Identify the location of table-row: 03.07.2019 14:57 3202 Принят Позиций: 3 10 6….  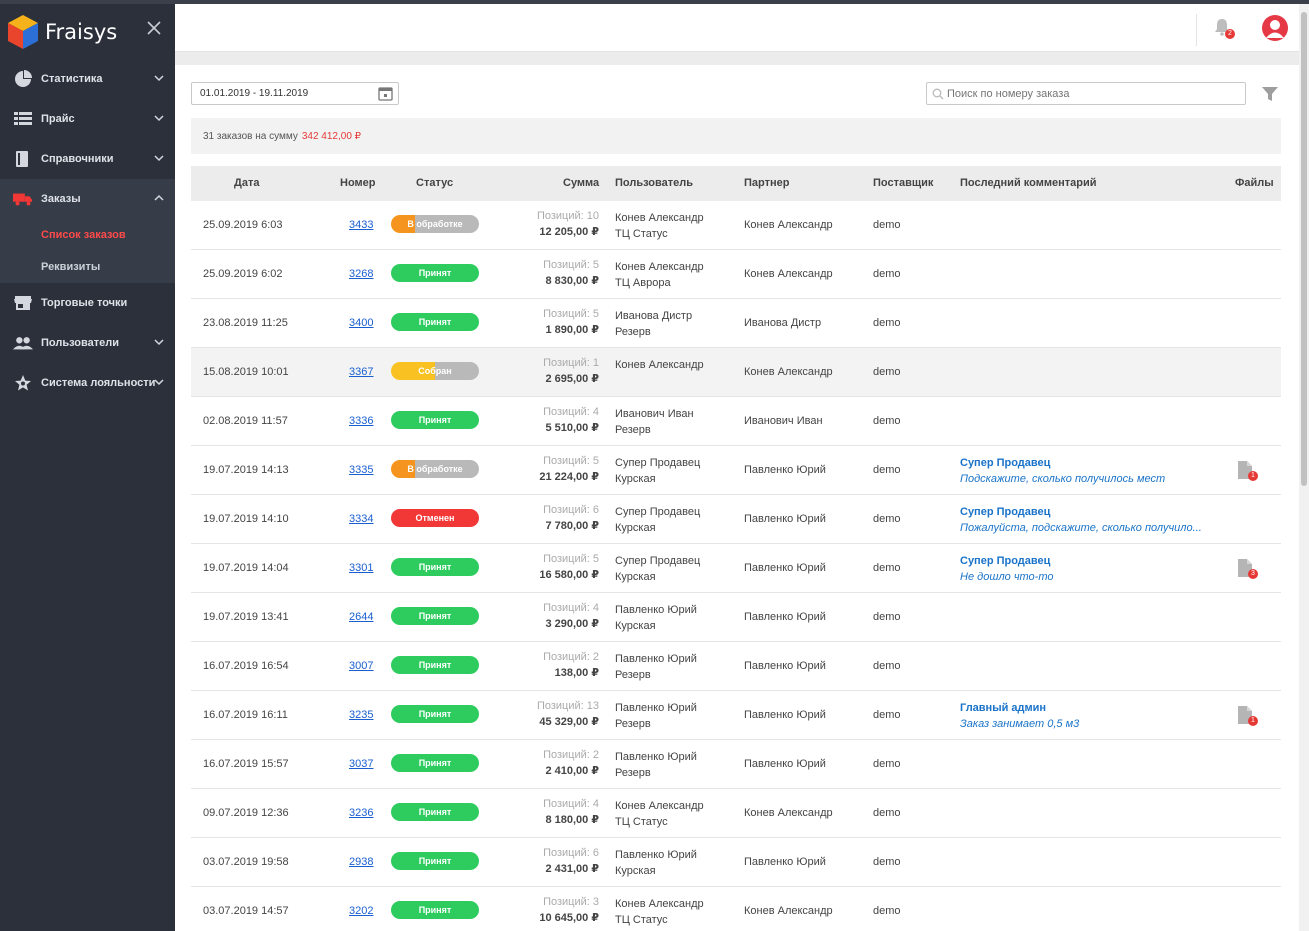
(736, 909).